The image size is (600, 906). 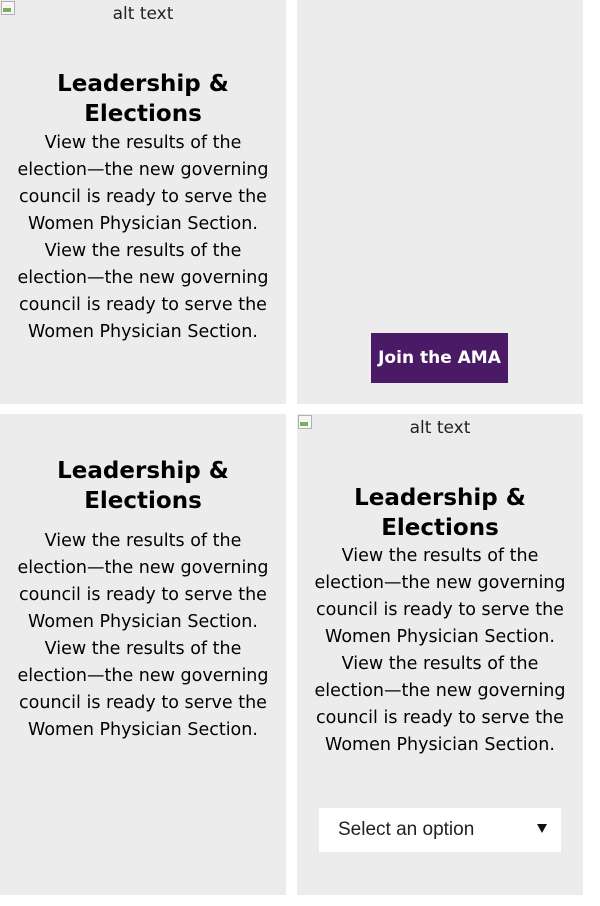 I want to click on option-select: Select an option, so click(x=440, y=830).